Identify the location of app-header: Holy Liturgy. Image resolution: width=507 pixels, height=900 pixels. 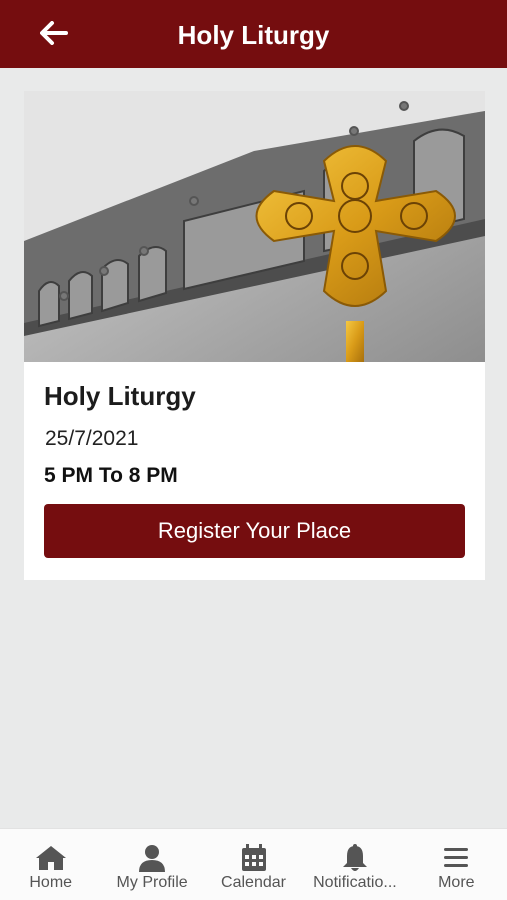
(253, 34).